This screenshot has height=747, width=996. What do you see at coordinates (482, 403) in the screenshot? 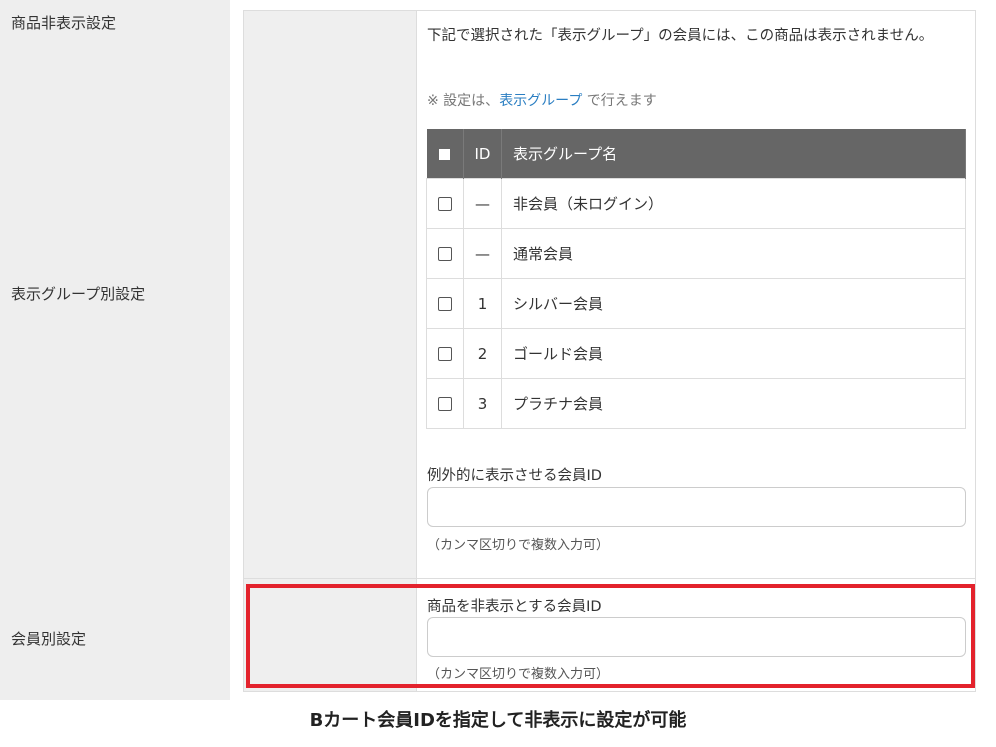
I see `group-id: 3` at bounding box center [482, 403].